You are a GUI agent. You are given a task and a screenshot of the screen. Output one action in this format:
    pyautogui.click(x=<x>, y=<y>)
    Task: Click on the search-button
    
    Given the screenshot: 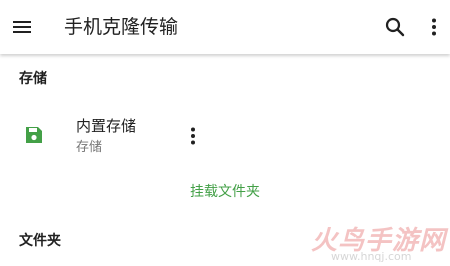 What is the action you would take?
    pyautogui.click(x=395, y=27)
    